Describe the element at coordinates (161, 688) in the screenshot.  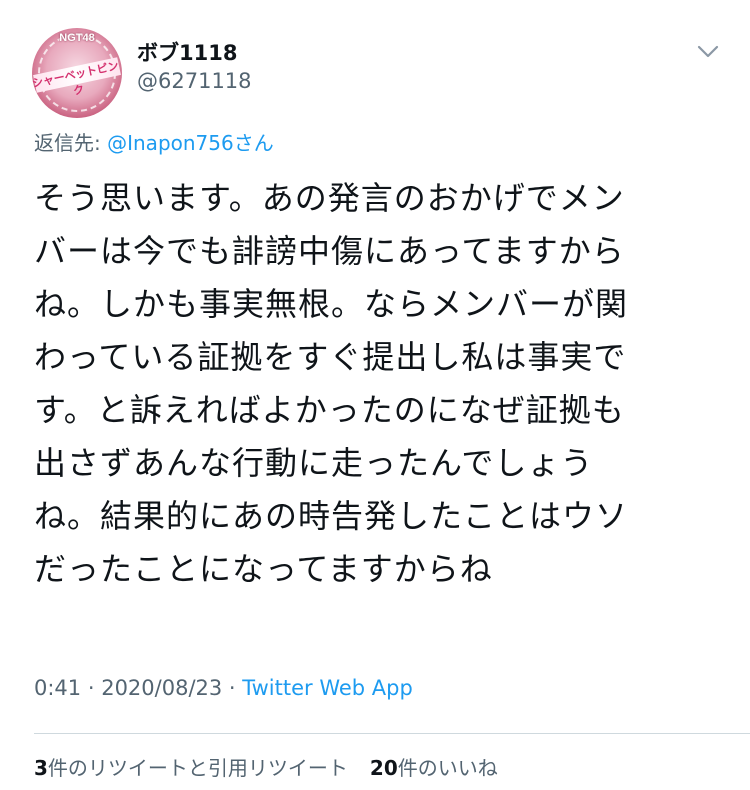
I see `tweet-date: 2020/08/23` at that location.